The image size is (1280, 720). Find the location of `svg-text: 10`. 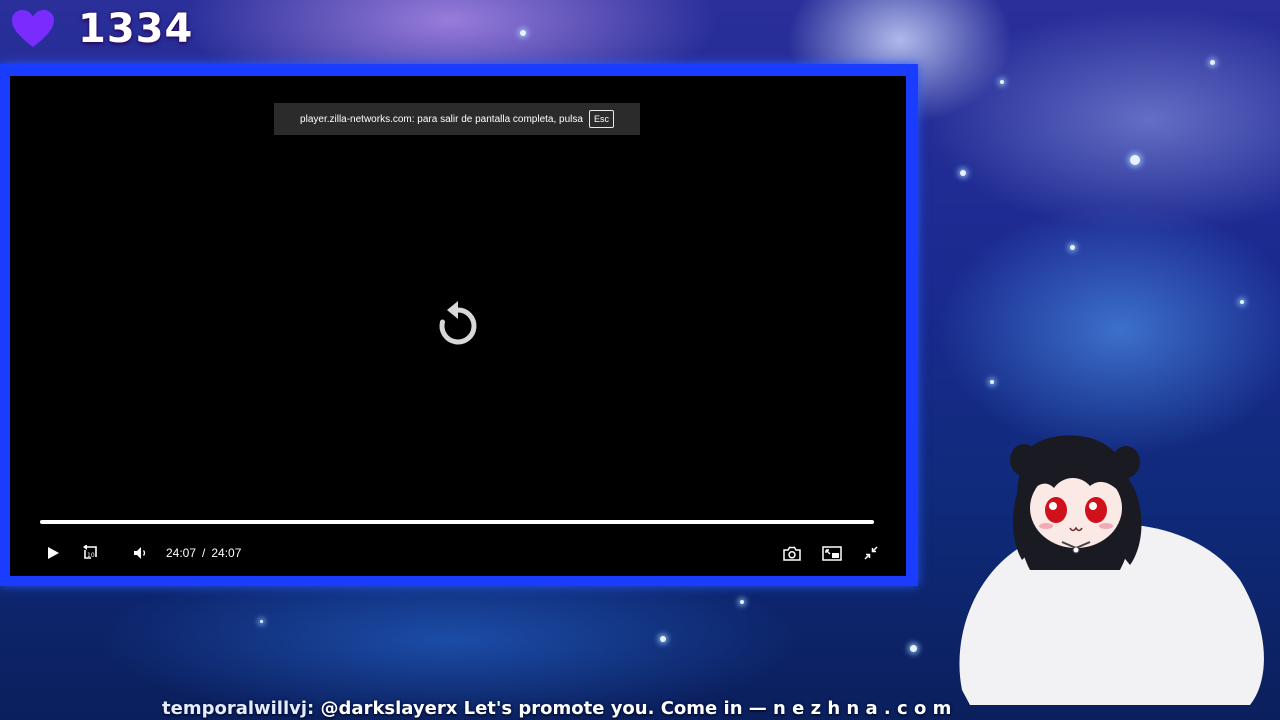

svg-text: 10 is located at coordinates (91, 555).